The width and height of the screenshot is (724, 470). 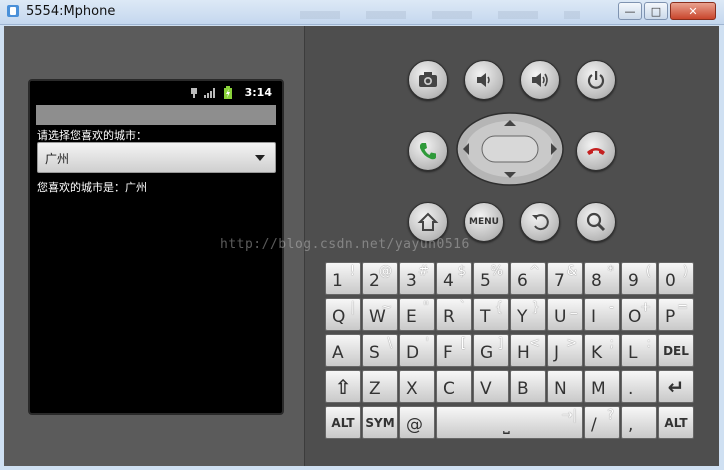 I want to click on key-main-label: J, so click(x=557, y=353).